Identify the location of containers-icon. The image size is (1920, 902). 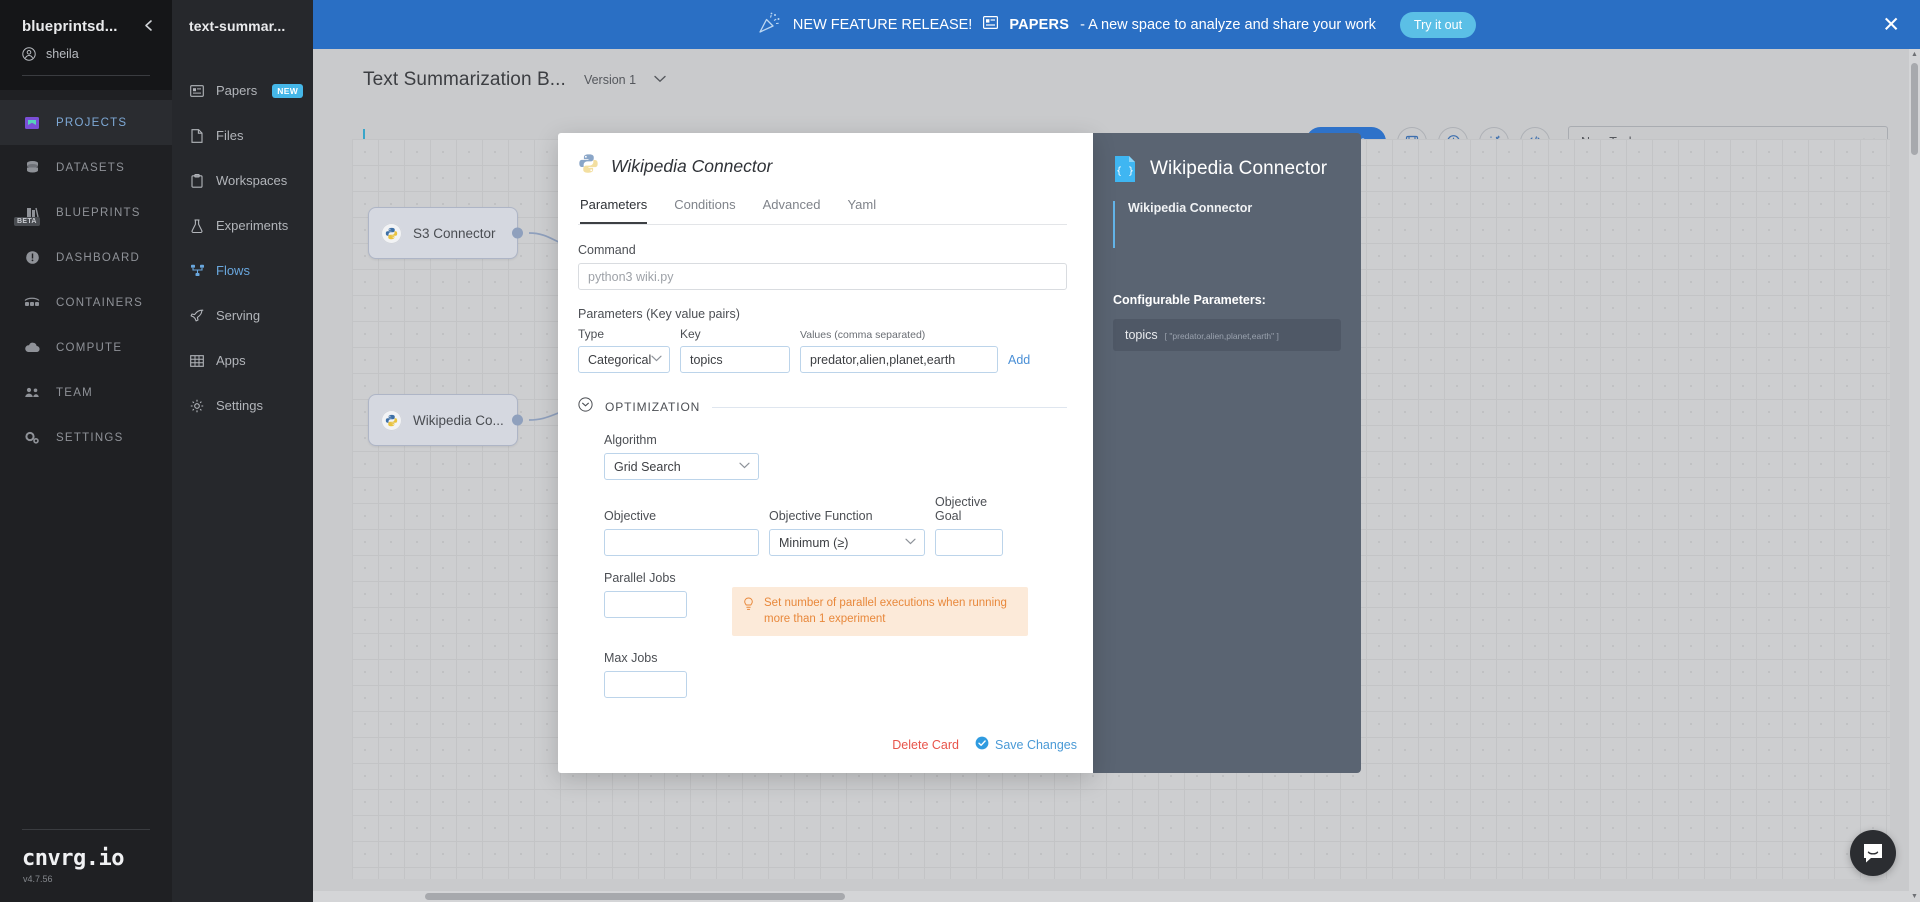
(32, 303).